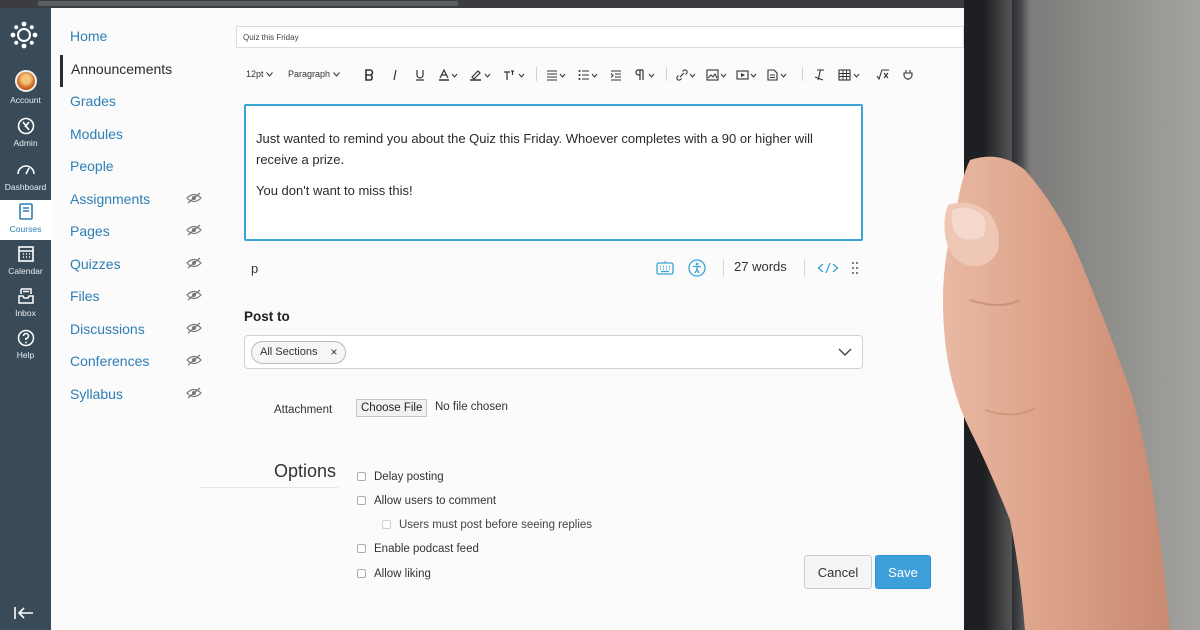  Describe the element at coordinates (435, 501) in the screenshot. I see `option-label: Allow users to comment` at that location.